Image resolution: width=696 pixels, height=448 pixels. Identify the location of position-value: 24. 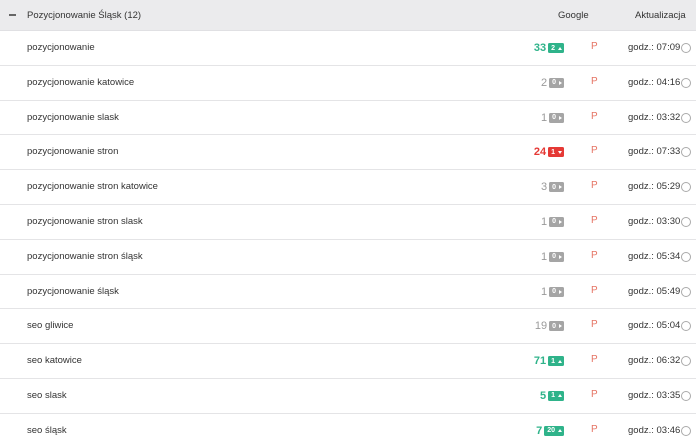
(540, 152).